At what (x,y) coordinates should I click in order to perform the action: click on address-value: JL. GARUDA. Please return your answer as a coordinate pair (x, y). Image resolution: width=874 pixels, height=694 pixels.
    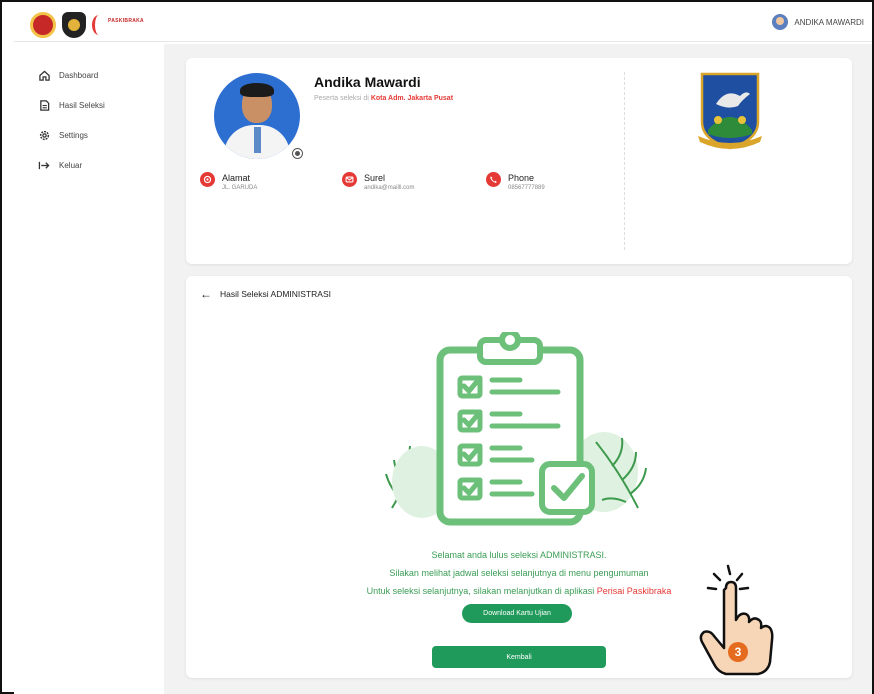
    Looking at the image, I should click on (240, 188).